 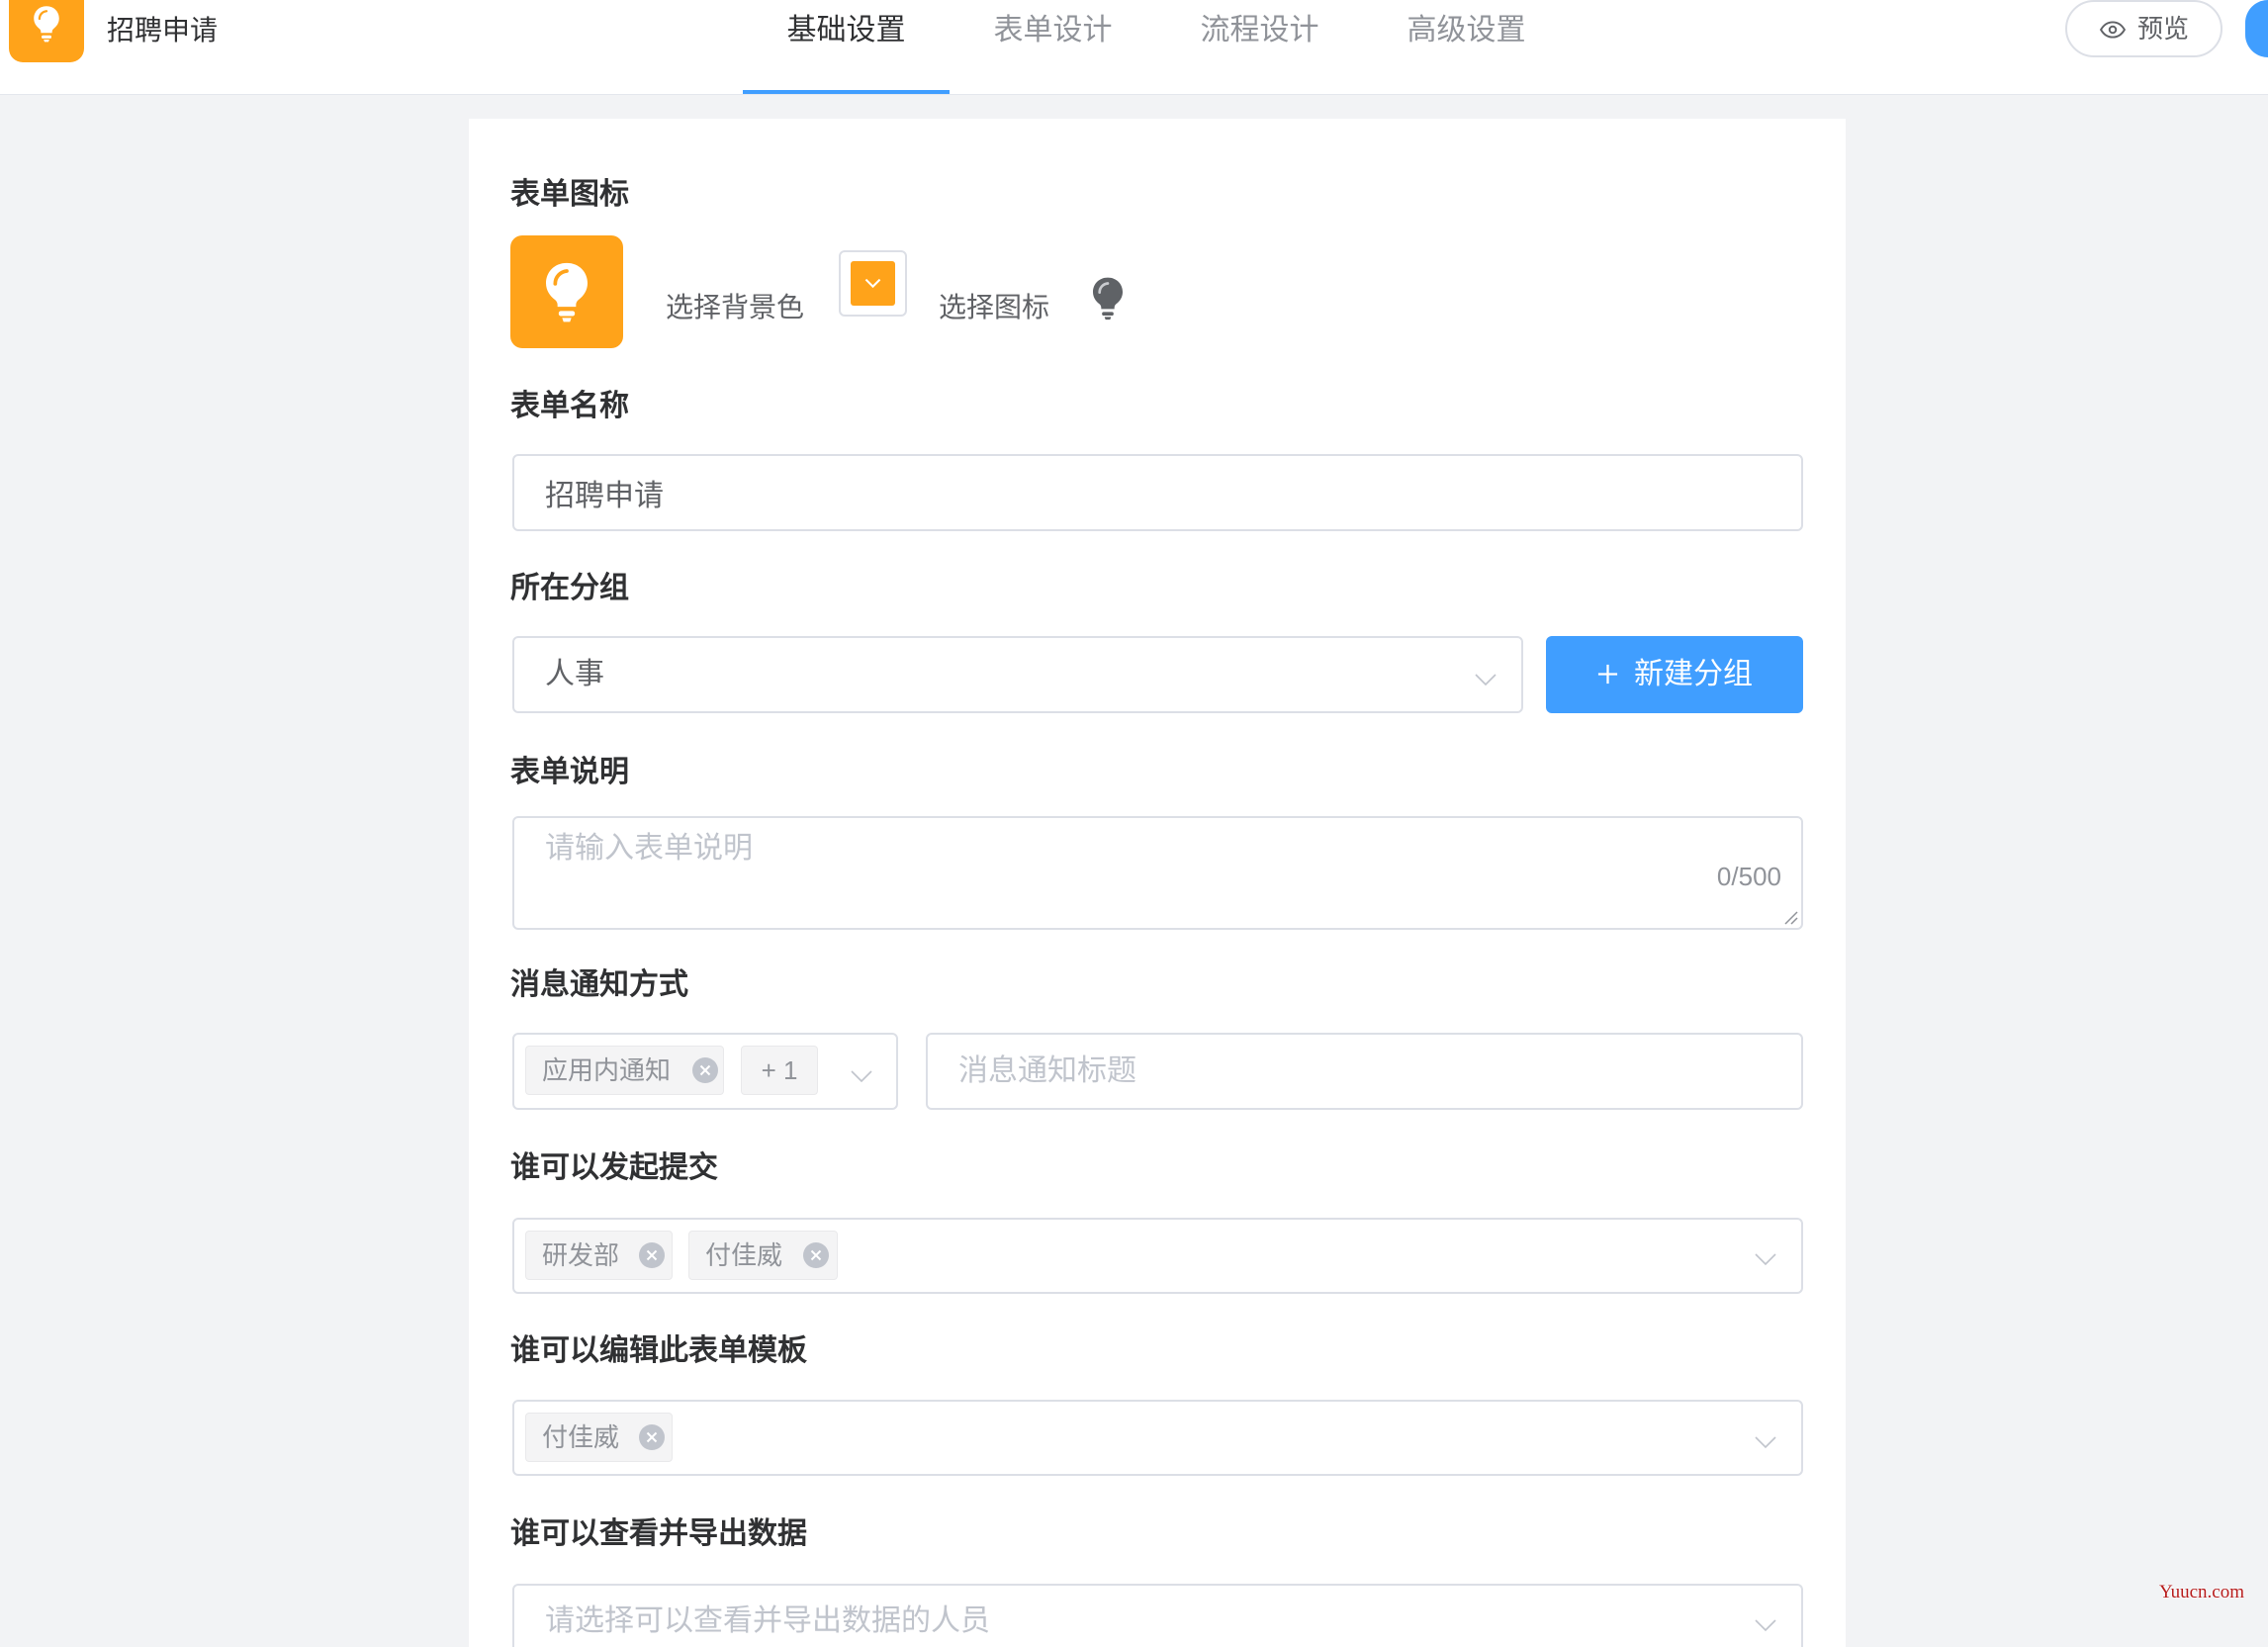 What do you see at coordinates (1157, 492) in the screenshot?
I see `form-name-input` at bounding box center [1157, 492].